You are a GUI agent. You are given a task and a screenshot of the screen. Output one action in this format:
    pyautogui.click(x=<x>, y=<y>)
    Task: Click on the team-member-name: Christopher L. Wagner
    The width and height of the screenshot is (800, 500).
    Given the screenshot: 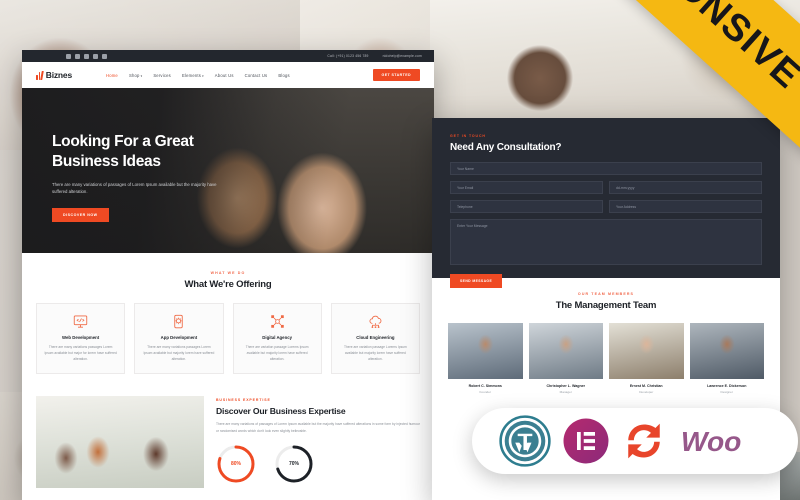 What is the action you would take?
    pyautogui.click(x=566, y=386)
    